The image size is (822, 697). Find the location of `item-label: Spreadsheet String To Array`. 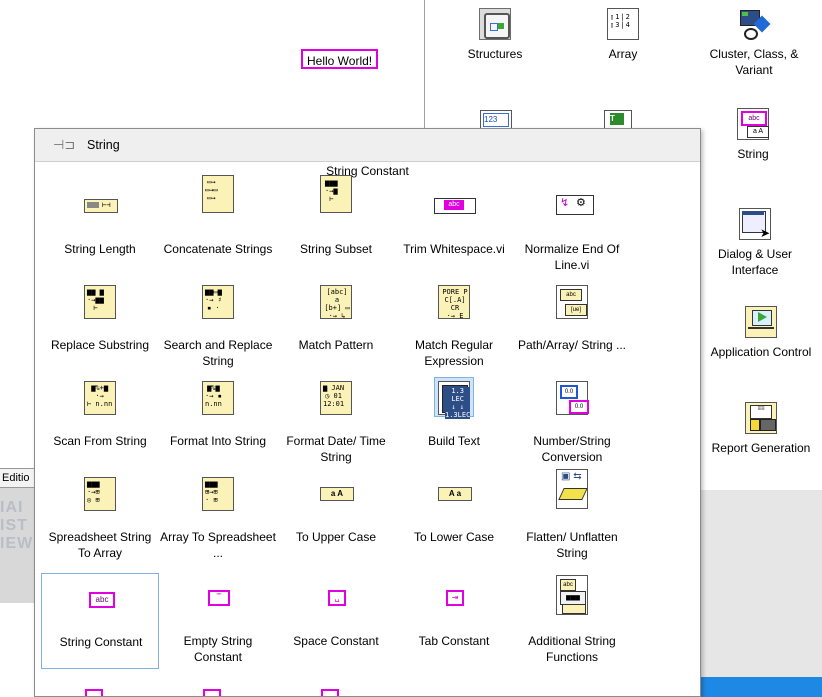

item-label: Spreadsheet String To Array is located at coordinates (100, 545).